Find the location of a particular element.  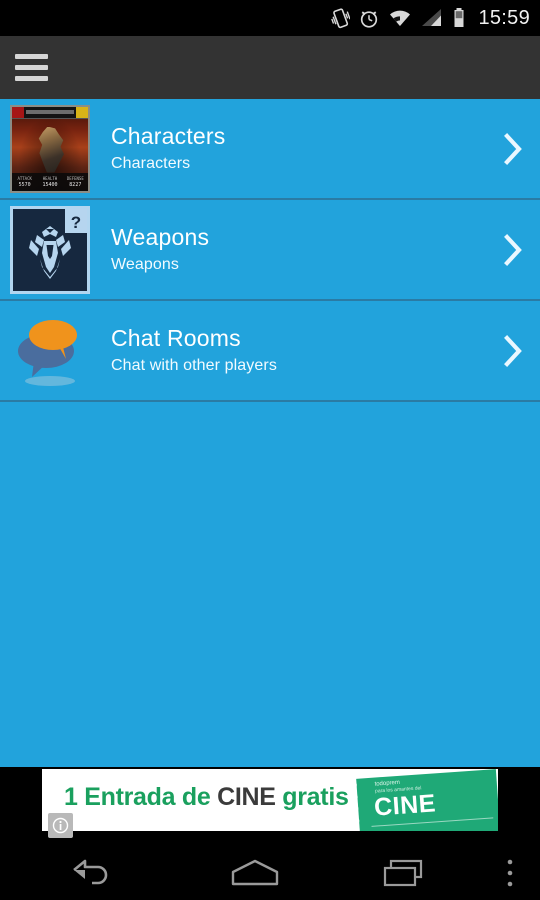

list-item-chat-rooms: Chat Rooms Chat with other players is located at coordinates (270, 351).